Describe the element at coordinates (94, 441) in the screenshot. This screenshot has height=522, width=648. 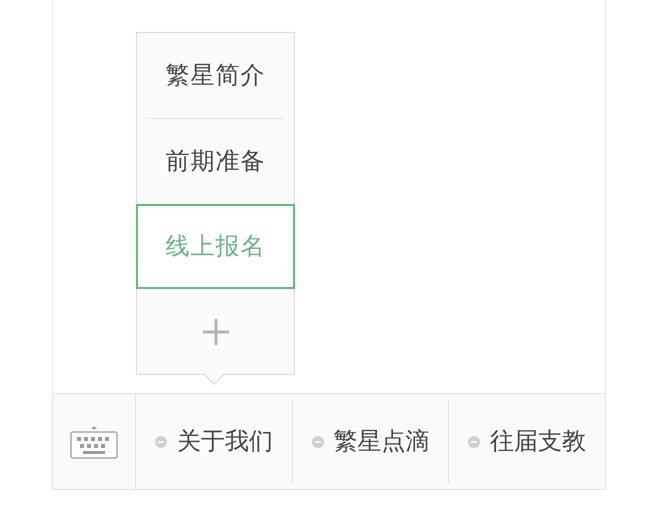
I see `keyboard-icon` at that location.